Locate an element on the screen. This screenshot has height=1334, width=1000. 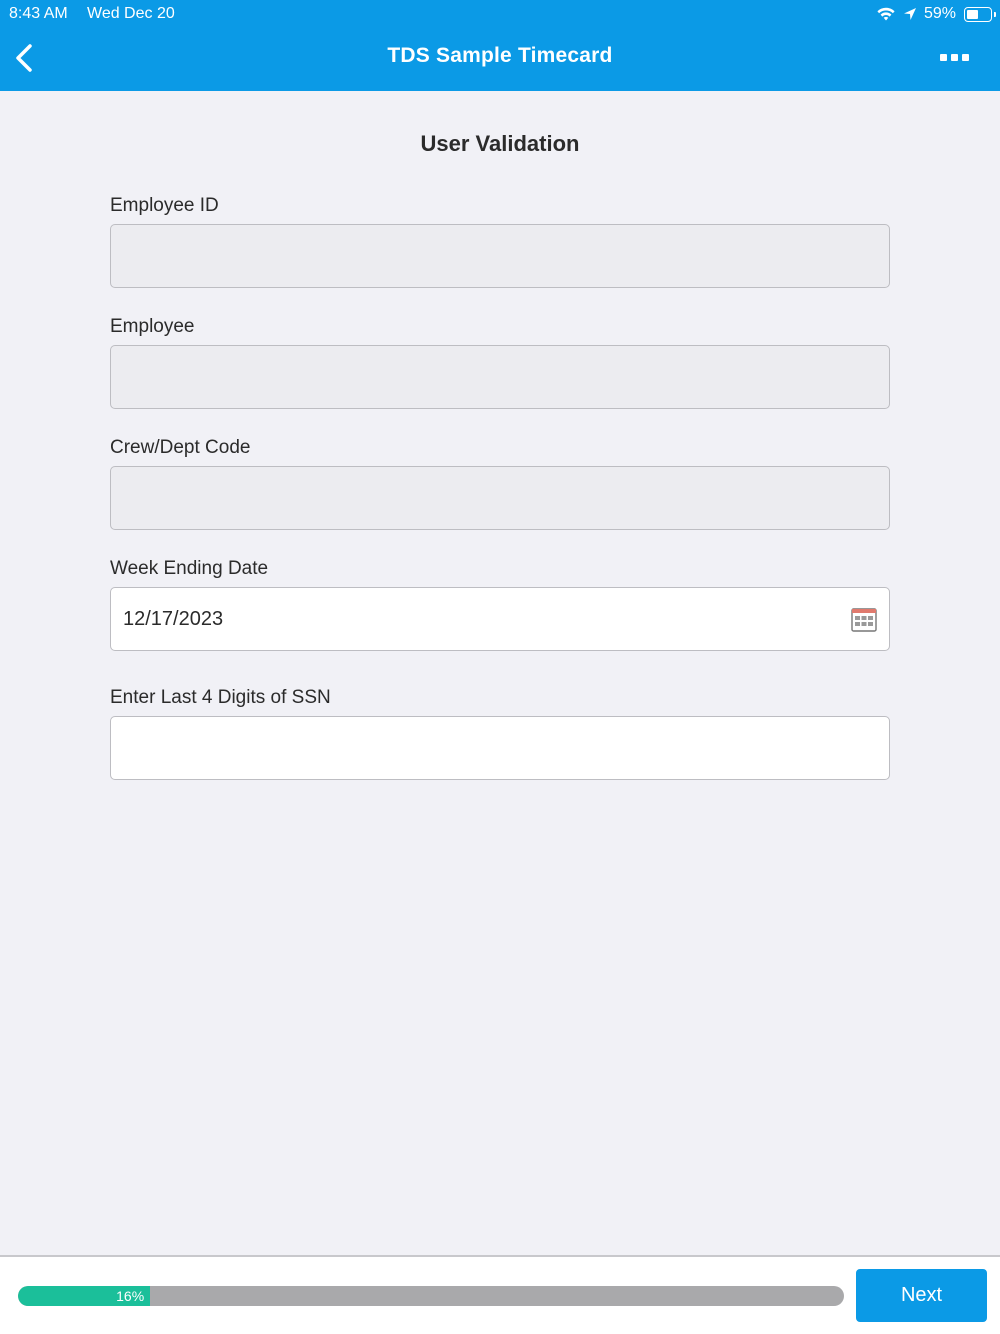
calendar-icon is located at coordinates (864, 620).